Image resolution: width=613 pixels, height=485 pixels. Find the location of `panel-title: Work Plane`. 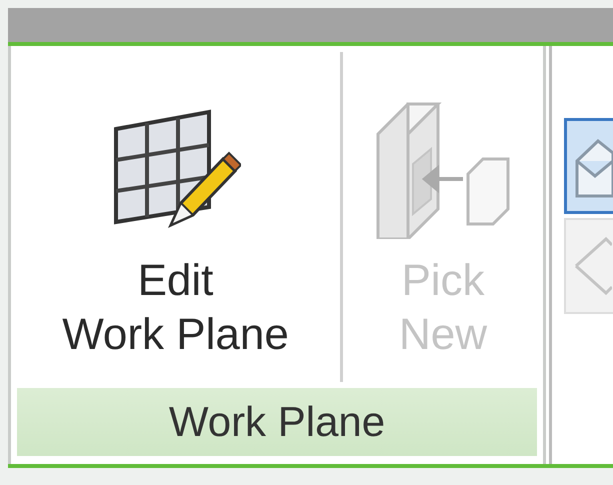

panel-title: Work Plane is located at coordinates (277, 422).